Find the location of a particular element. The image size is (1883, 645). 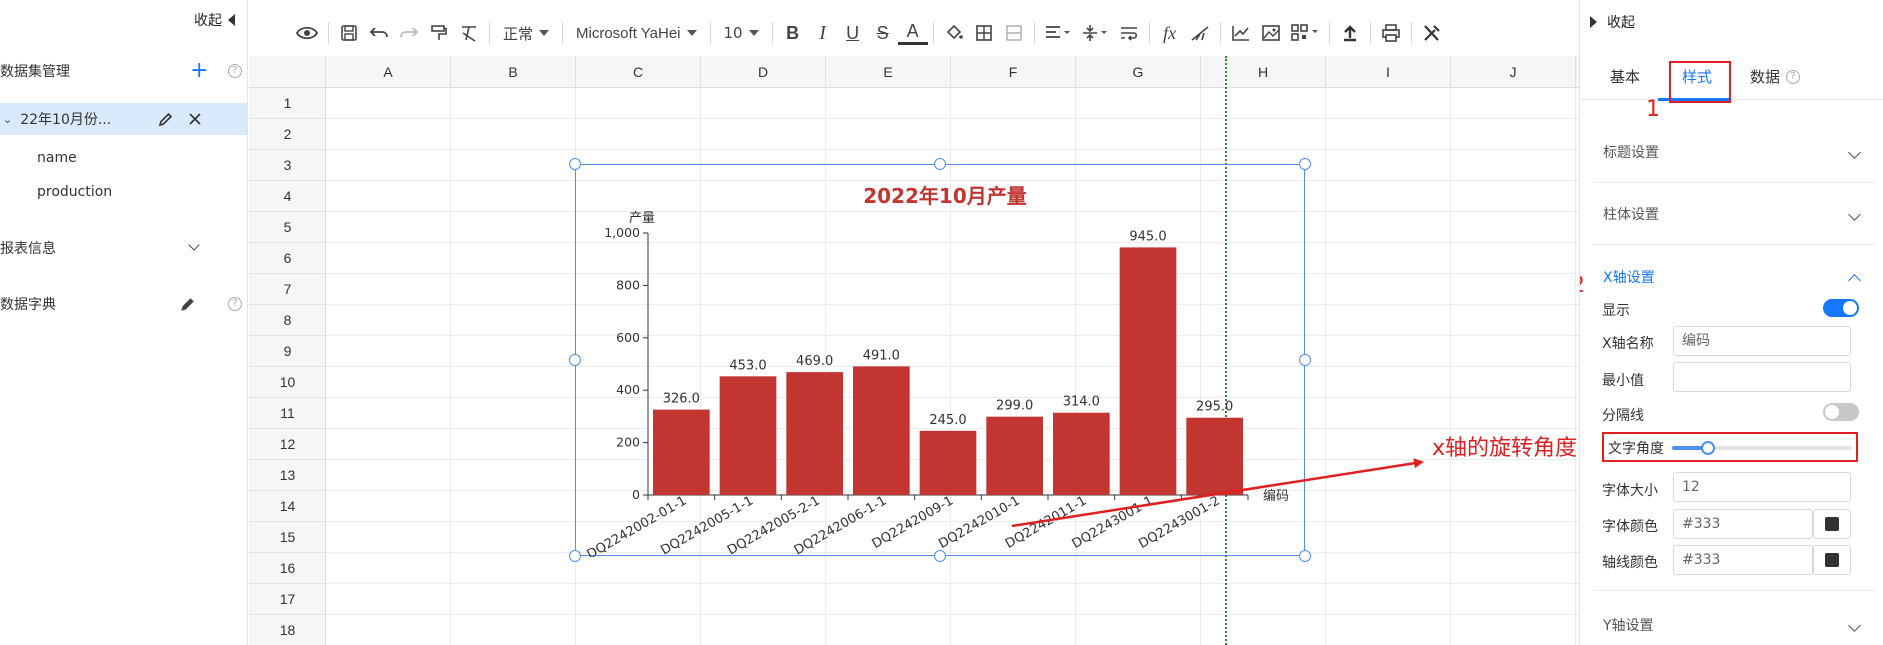

xaxis-name-input: 编码 is located at coordinates (1762, 341).